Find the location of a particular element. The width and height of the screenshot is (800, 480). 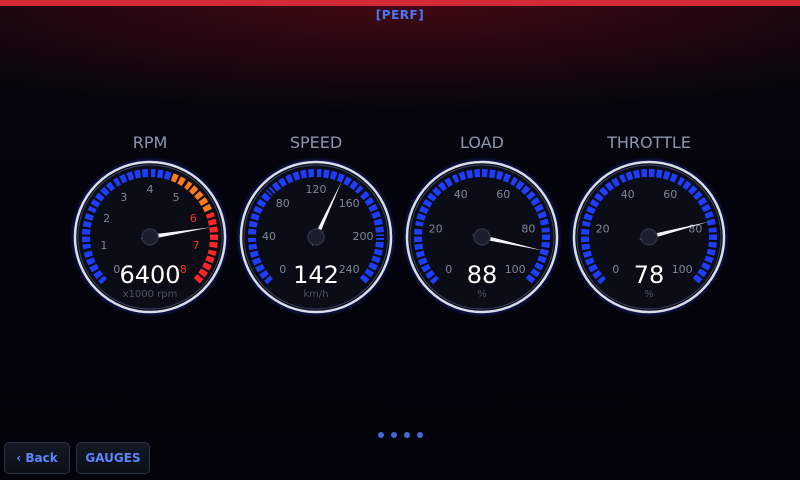

tick-label: 1 is located at coordinates (103, 245).